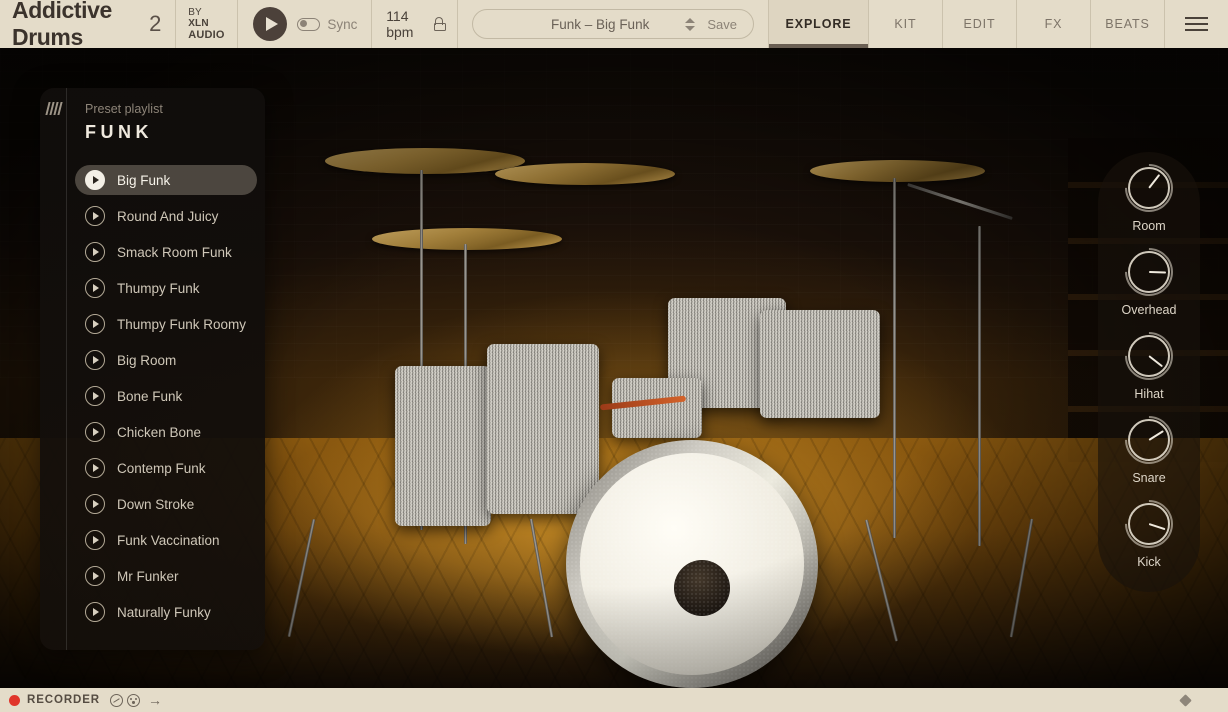 Image resolution: width=1228 pixels, height=712 pixels. I want to click on resize-grip-icon, so click(1185, 700).